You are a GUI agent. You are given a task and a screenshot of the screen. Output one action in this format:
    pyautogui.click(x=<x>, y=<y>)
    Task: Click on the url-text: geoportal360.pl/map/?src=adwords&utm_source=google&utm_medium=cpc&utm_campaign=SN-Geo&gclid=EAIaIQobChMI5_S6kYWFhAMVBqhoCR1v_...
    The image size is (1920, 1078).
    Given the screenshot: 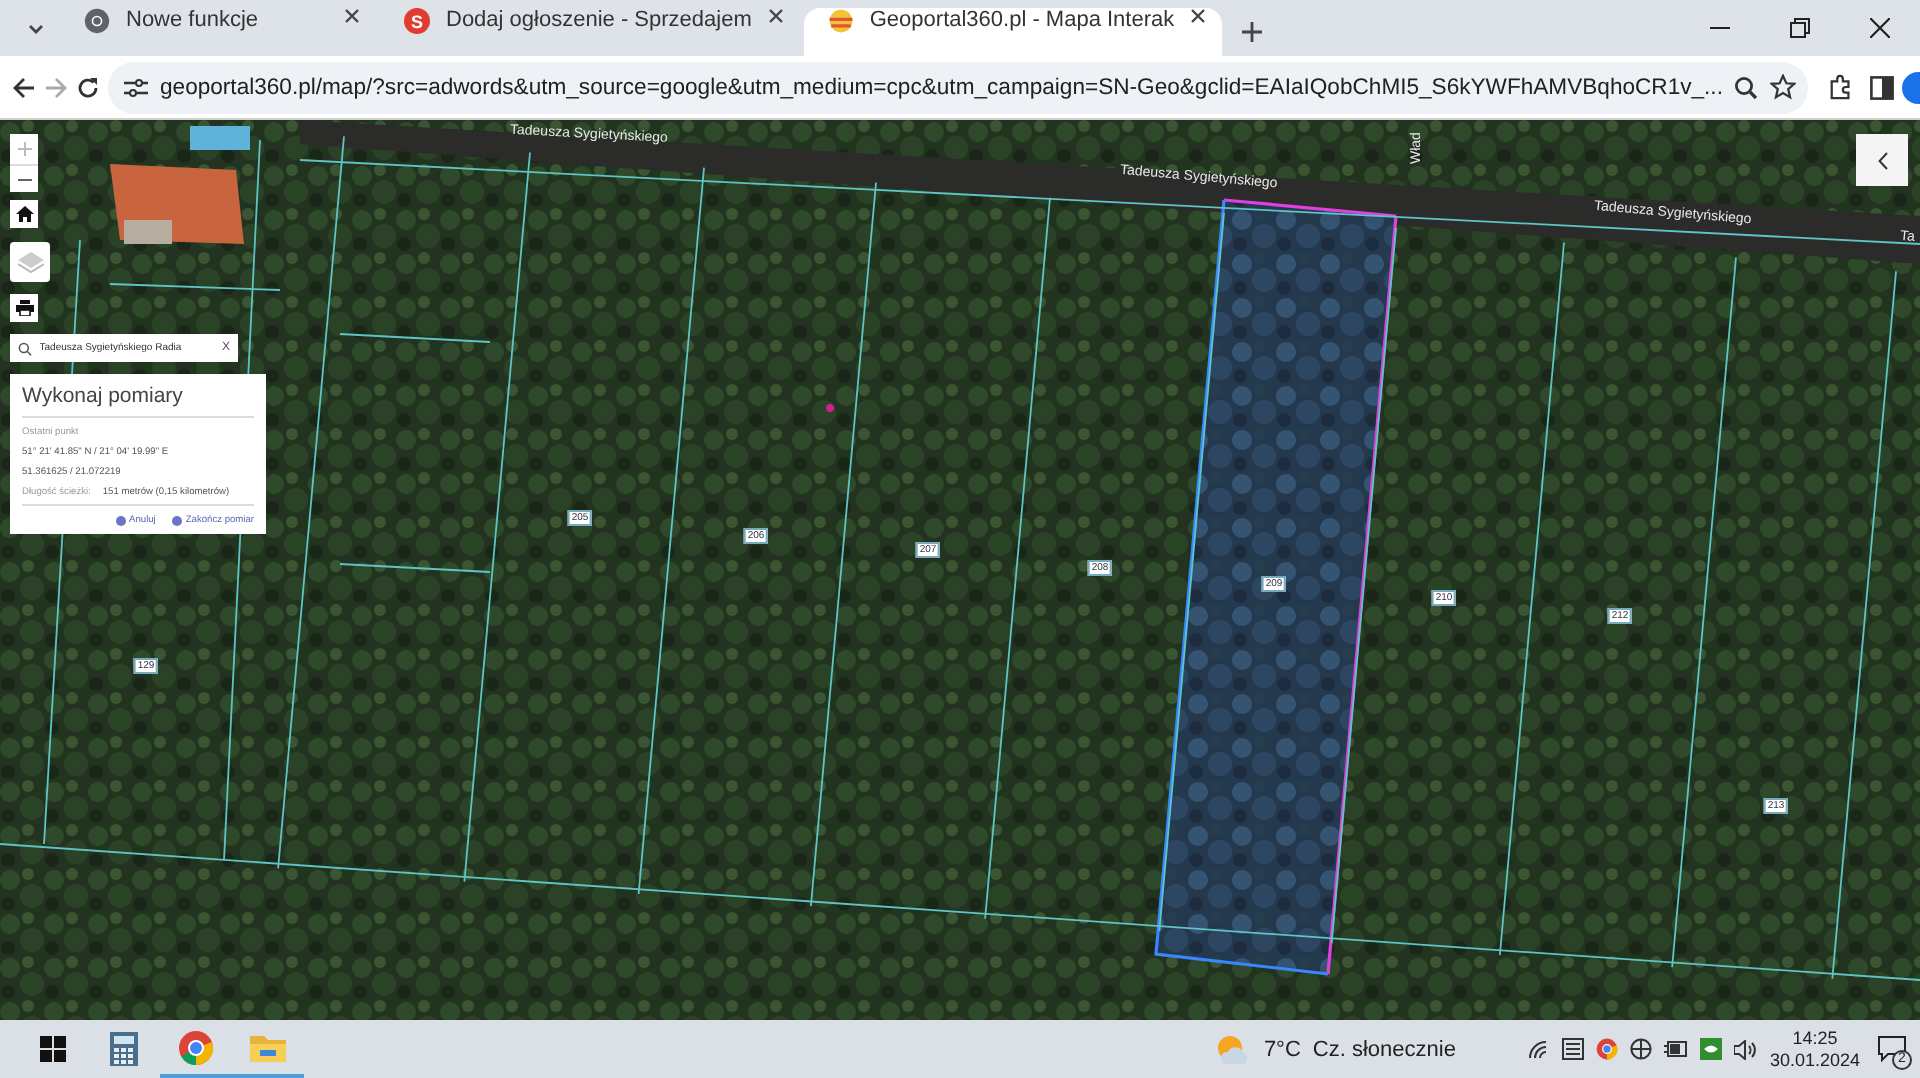 What is the action you would take?
    pyautogui.click(x=941, y=87)
    